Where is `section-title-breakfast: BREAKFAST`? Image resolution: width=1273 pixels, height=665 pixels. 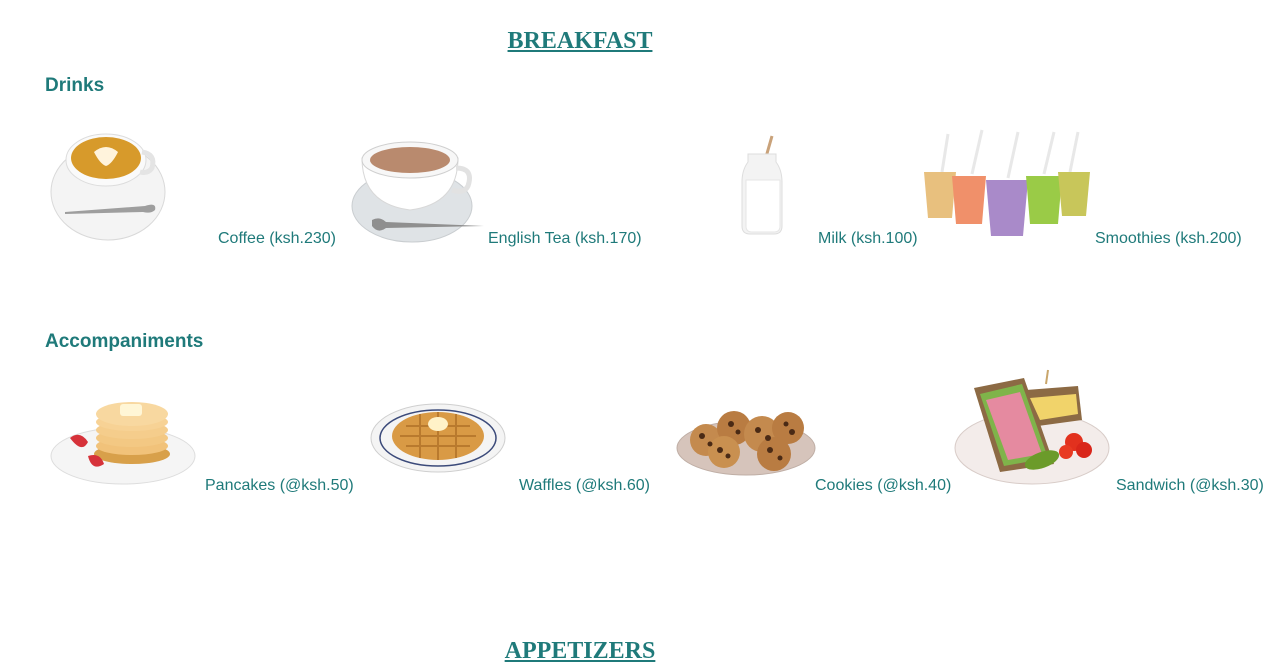 section-title-breakfast: BREAKFAST is located at coordinates (580, 41).